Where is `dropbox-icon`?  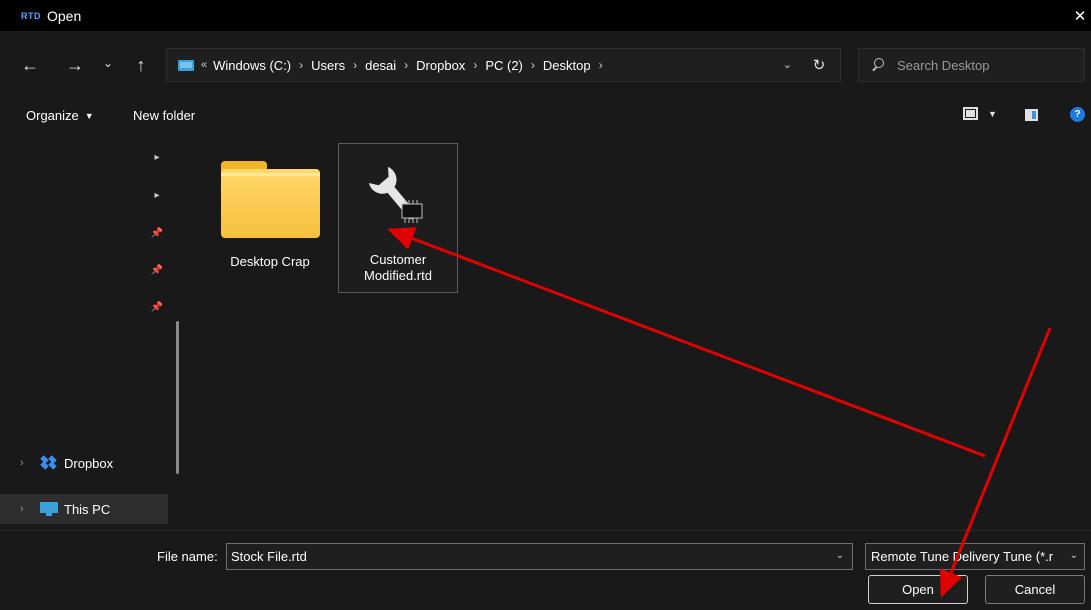 dropbox-icon is located at coordinates (49, 462).